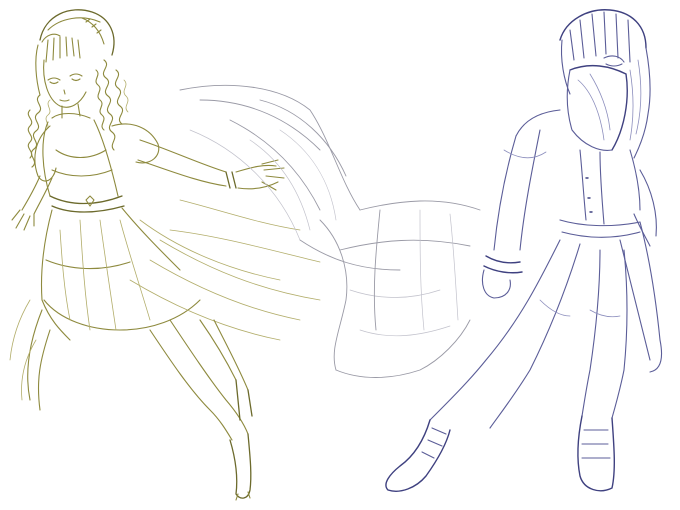  What do you see at coordinates (201, 410) in the screenshot?
I see `girl-legs` at bounding box center [201, 410].